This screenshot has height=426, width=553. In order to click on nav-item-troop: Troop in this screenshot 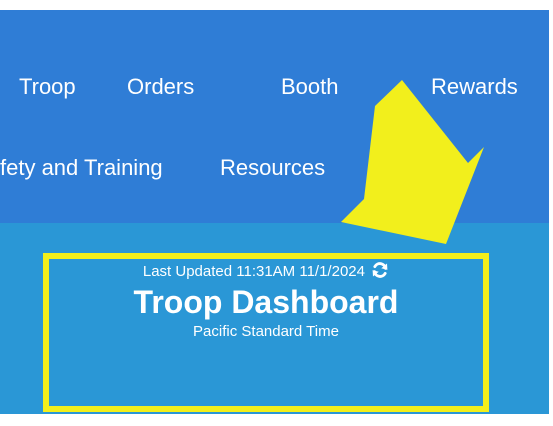, I will do `click(47, 87)`.